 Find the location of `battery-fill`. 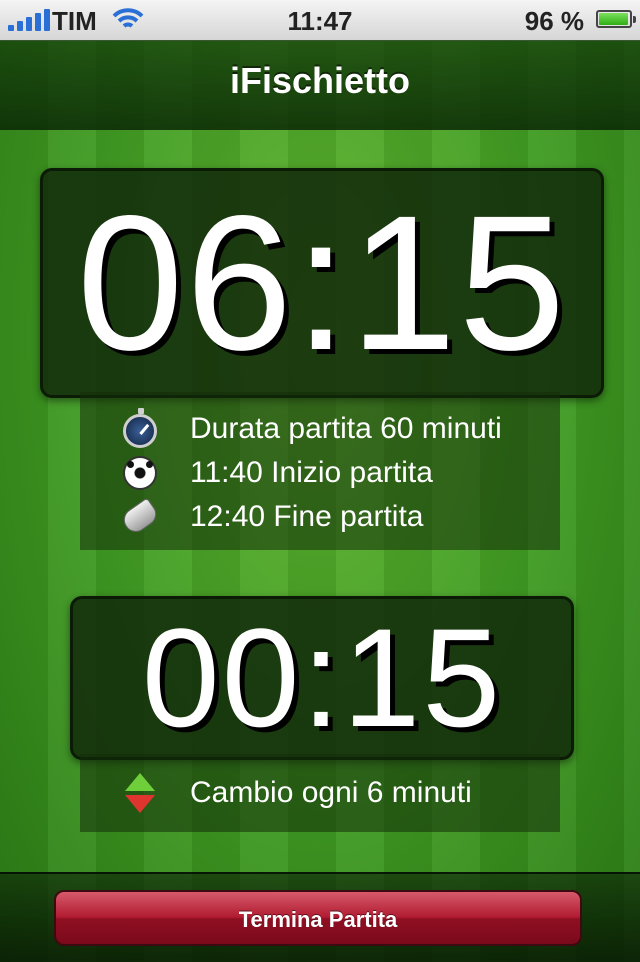

battery-fill is located at coordinates (613, 19).